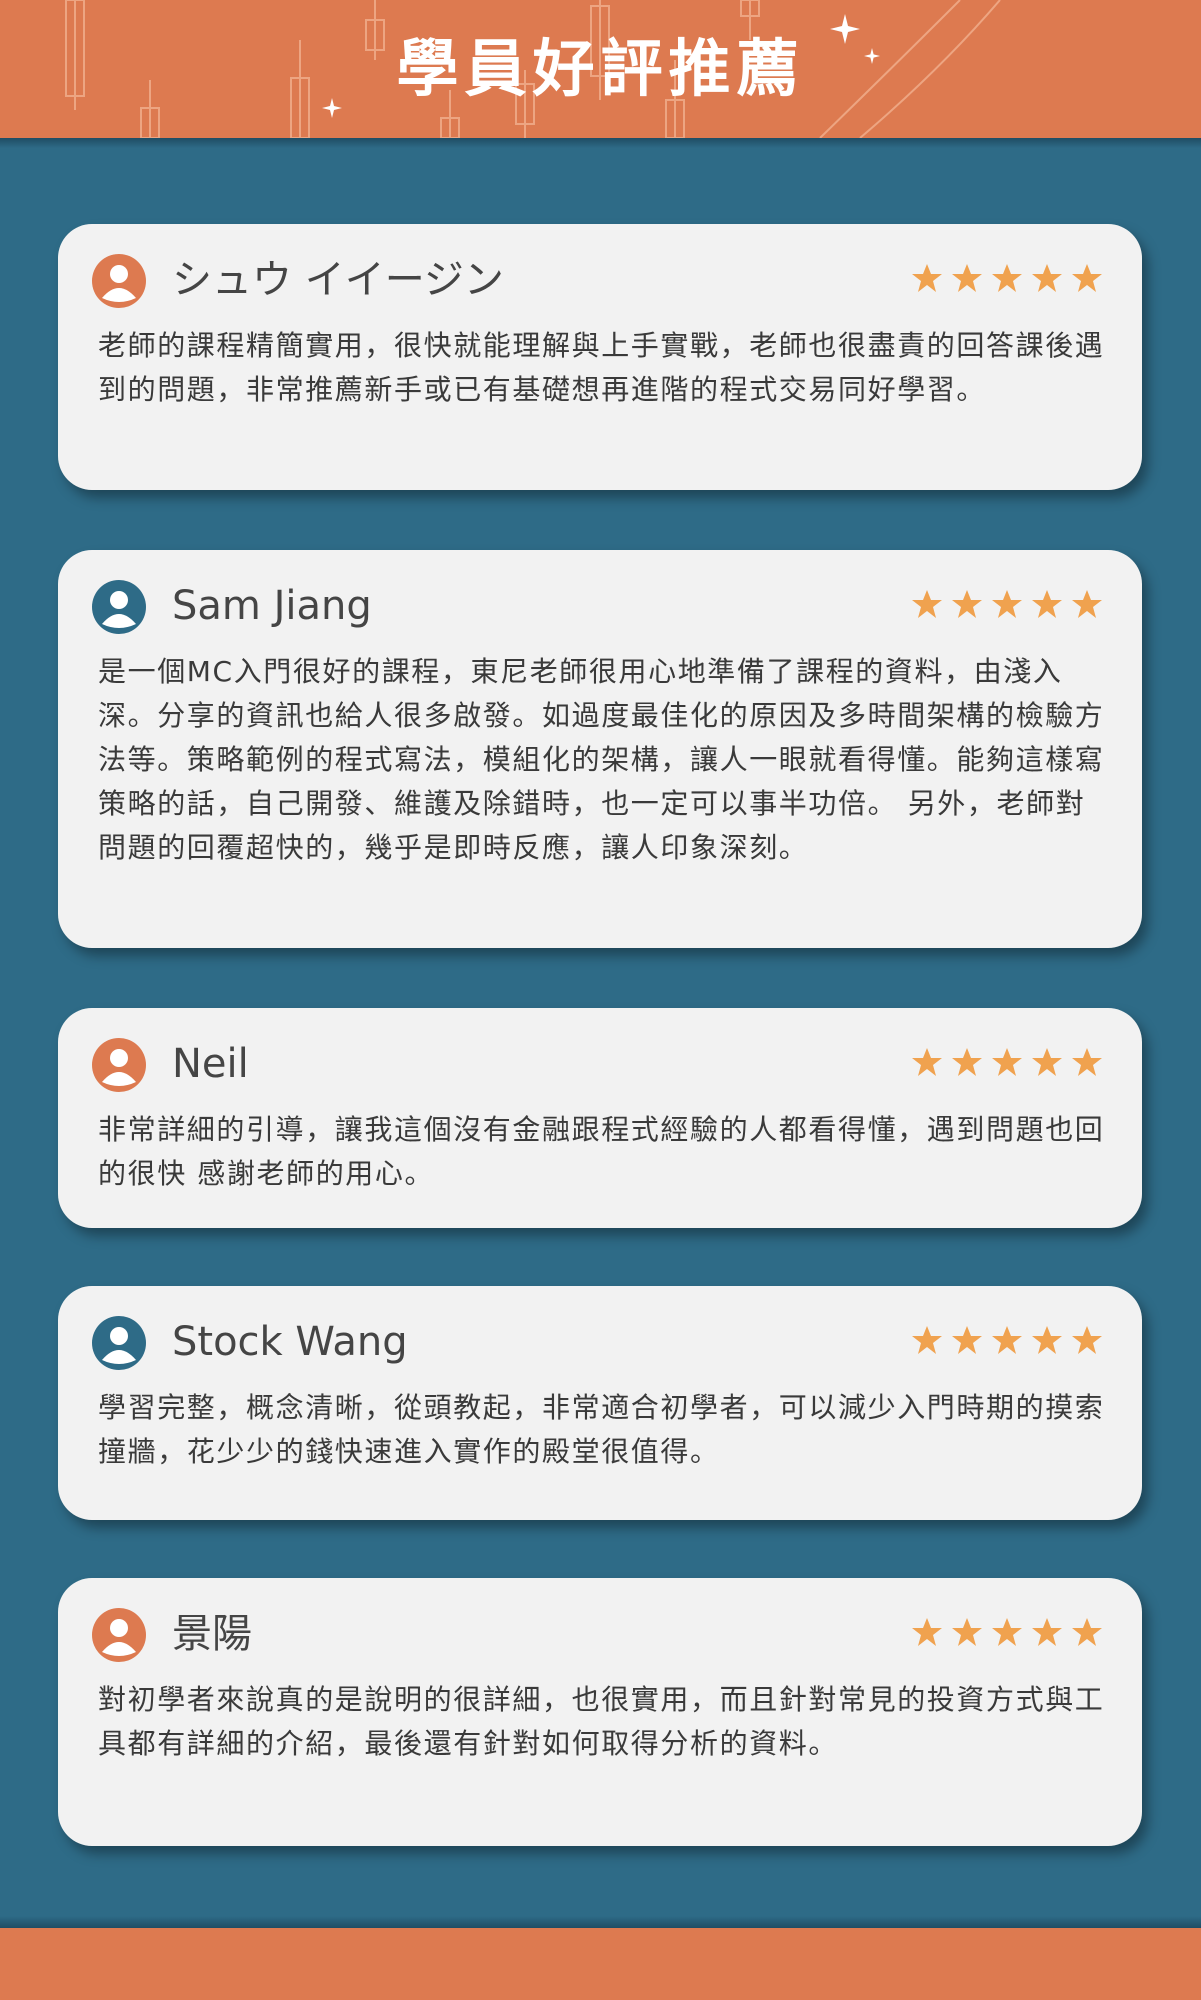 This screenshot has width=1201, height=2000. What do you see at coordinates (290, 1342) in the screenshot?
I see `reviewer-name: Stock Wang` at bounding box center [290, 1342].